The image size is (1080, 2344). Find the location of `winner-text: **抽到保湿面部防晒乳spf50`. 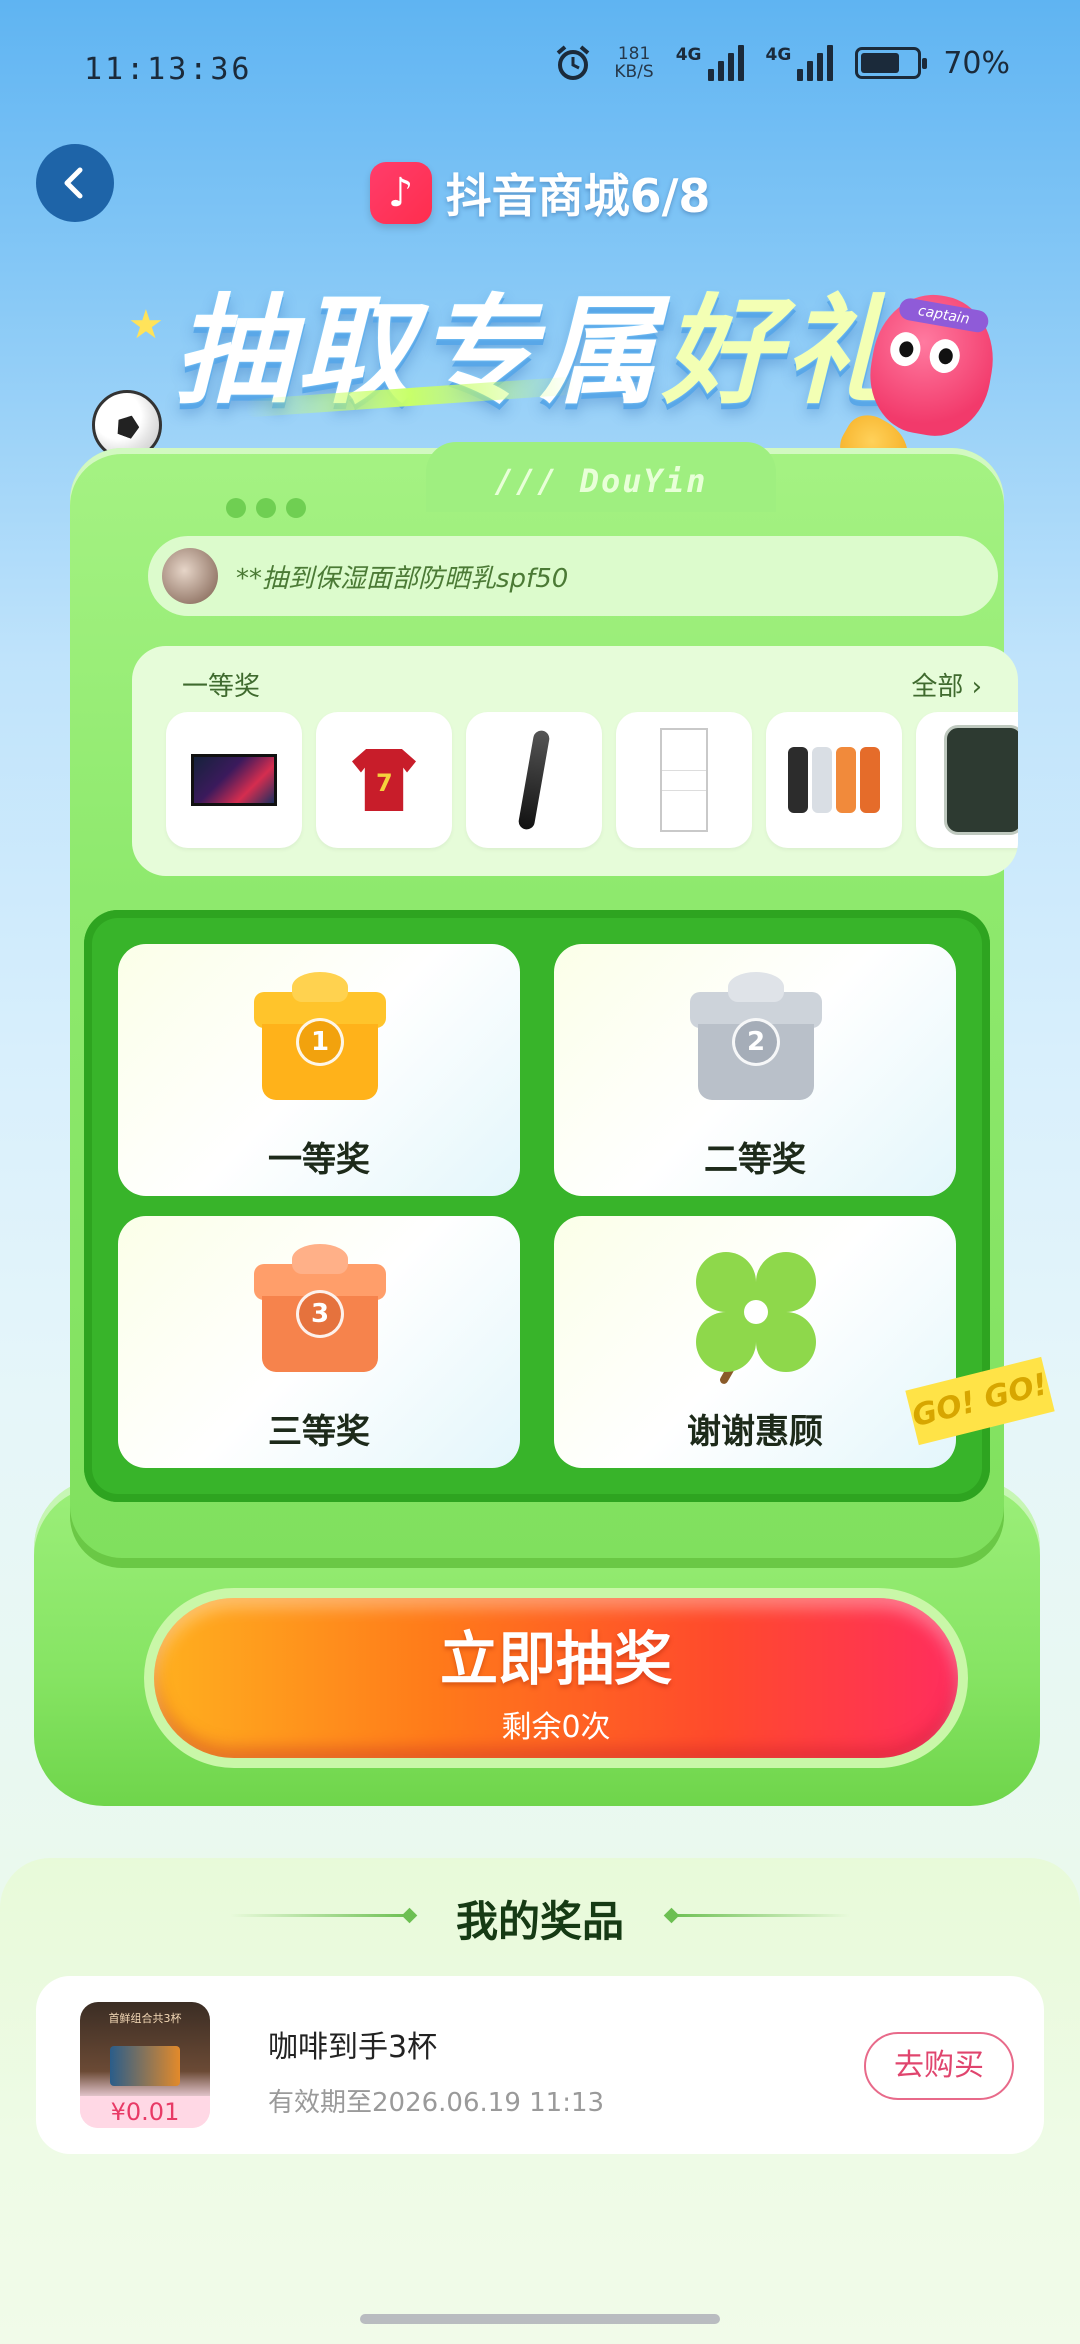

winner-text: **抽到保湿面部防晒乳spf50 is located at coordinates (402, 578).